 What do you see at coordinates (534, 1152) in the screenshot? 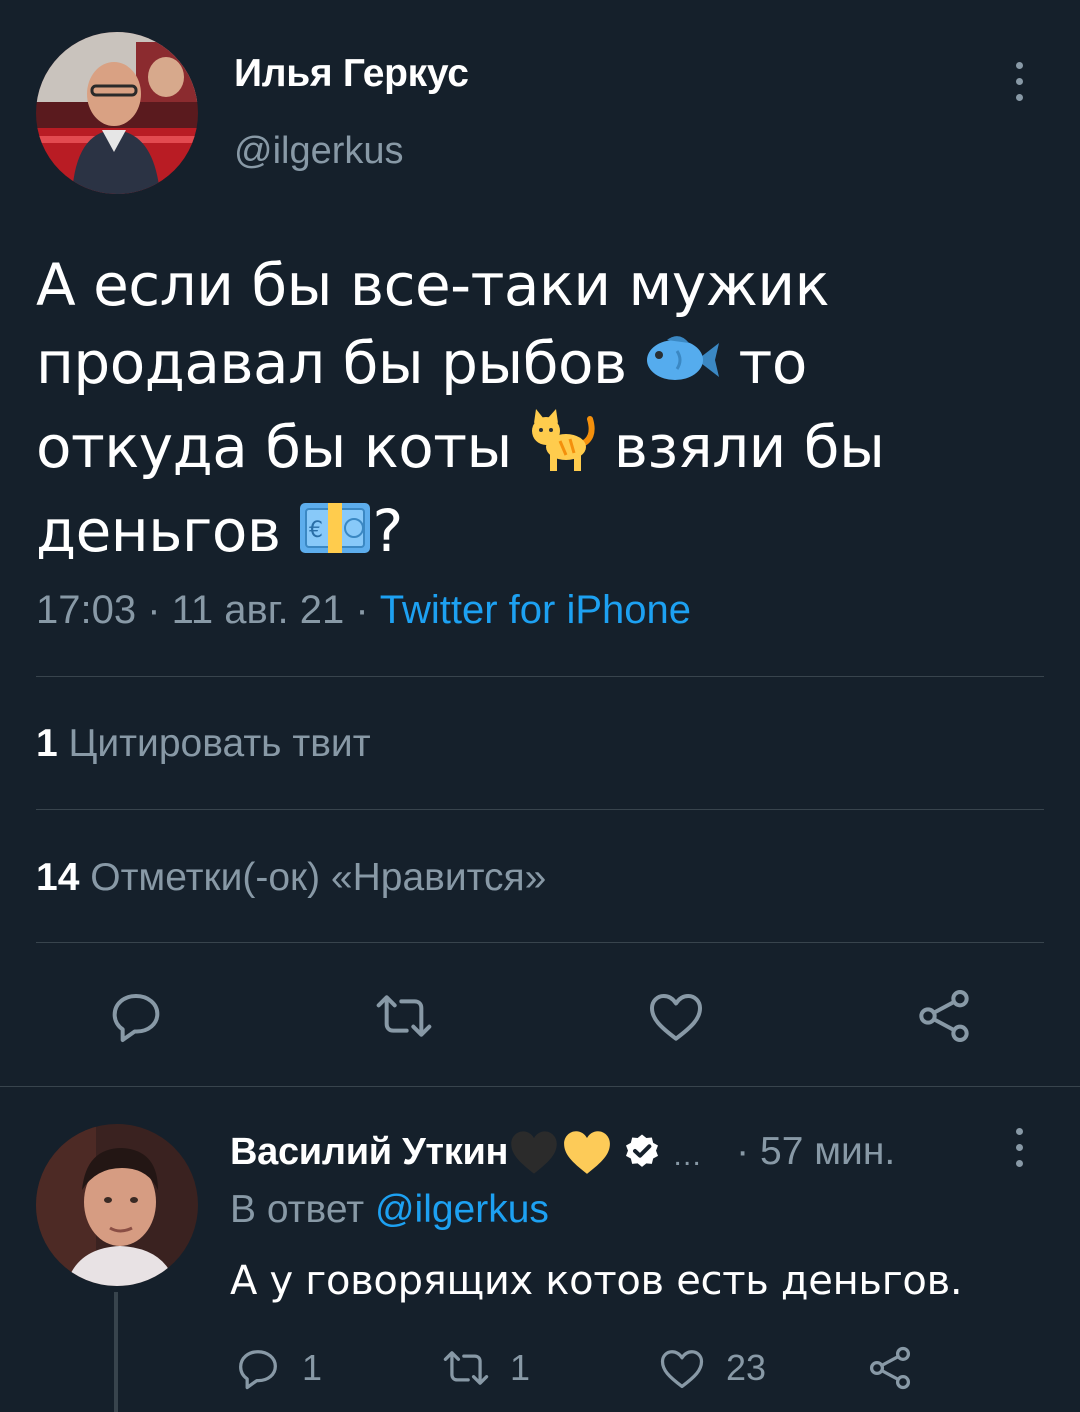
I see `black-heart-emoji` at bounding box center [534, 1152].